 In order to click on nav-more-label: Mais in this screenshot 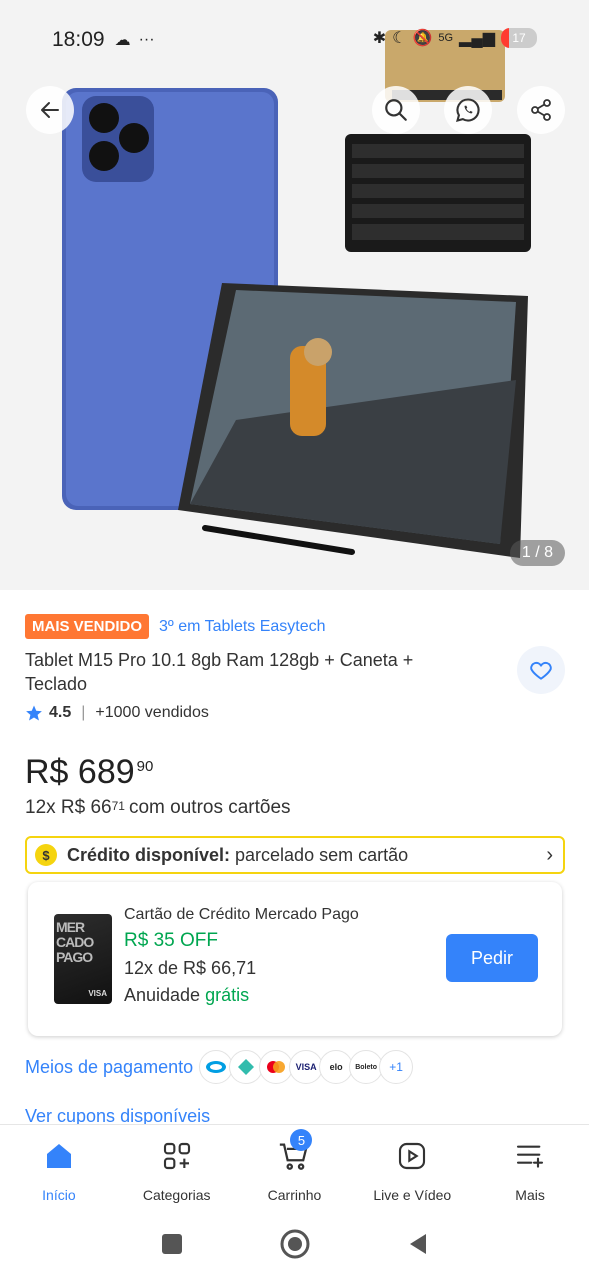, I will do `click(530, 1195)`.